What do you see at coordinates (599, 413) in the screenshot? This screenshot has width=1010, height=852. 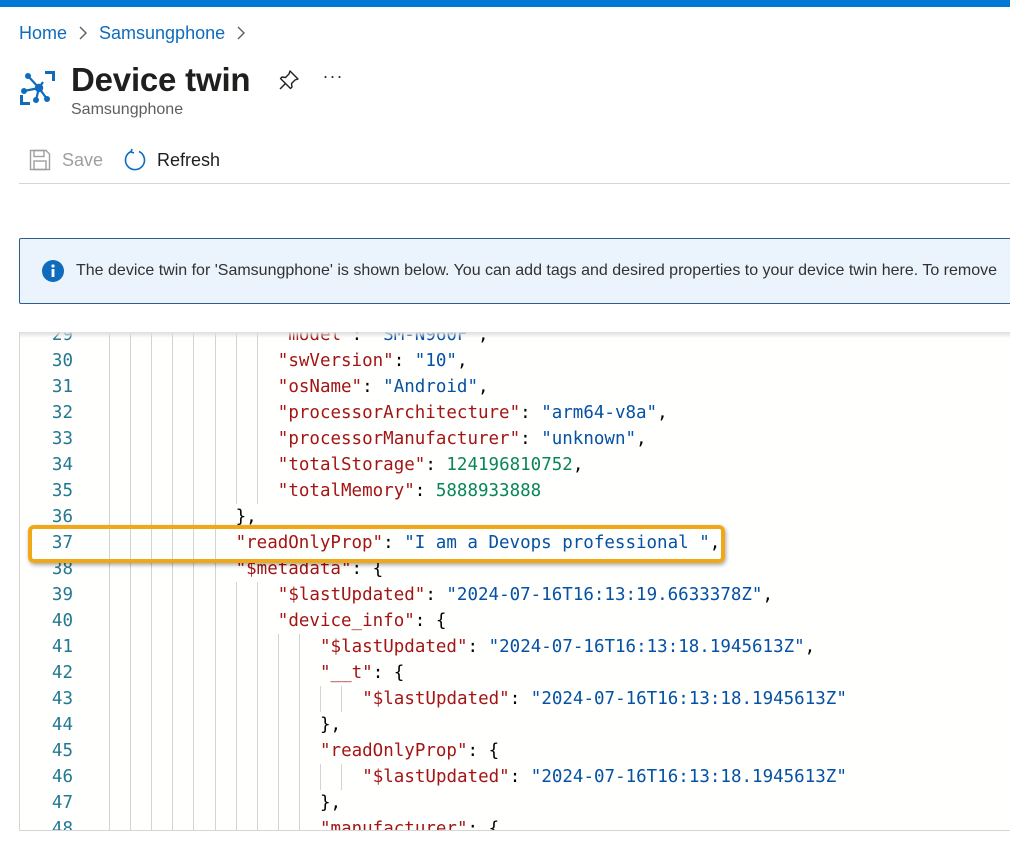 I see `json-str-token: "arm64-v8a"` at bounding box center [599, 413].